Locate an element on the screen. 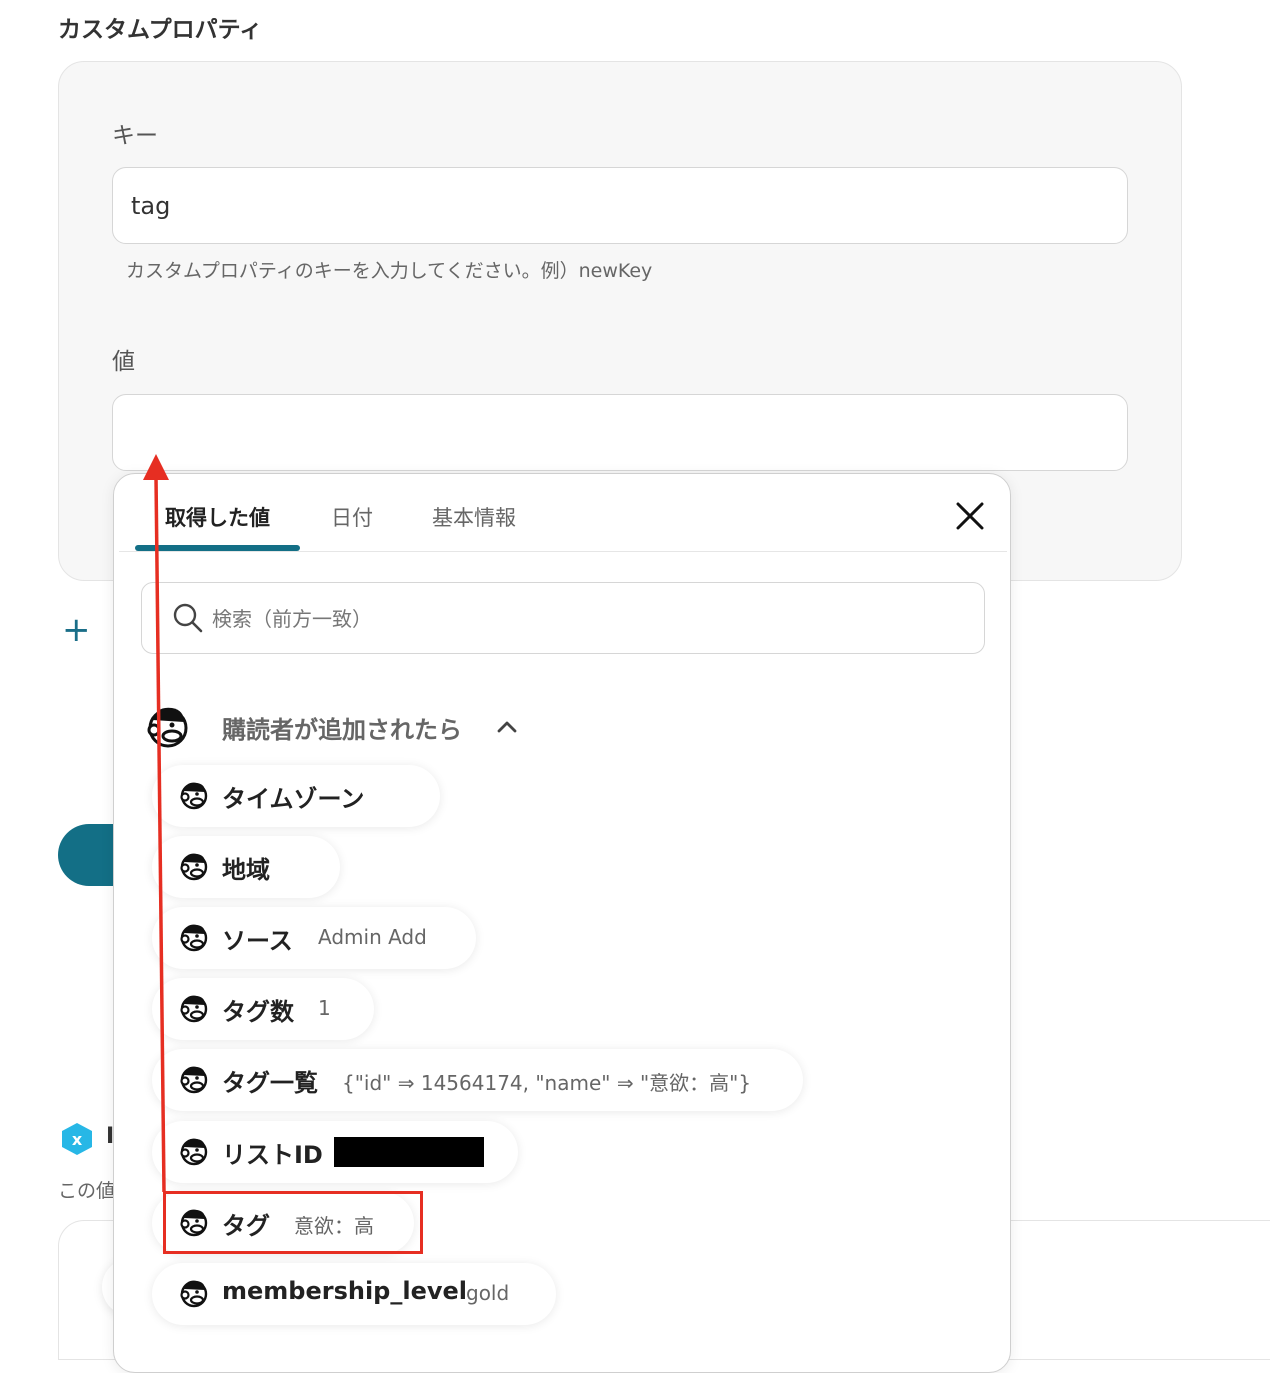 The image size is (1270, 1373). item-name: タイムゾーン is located at coordinates (293, 799).